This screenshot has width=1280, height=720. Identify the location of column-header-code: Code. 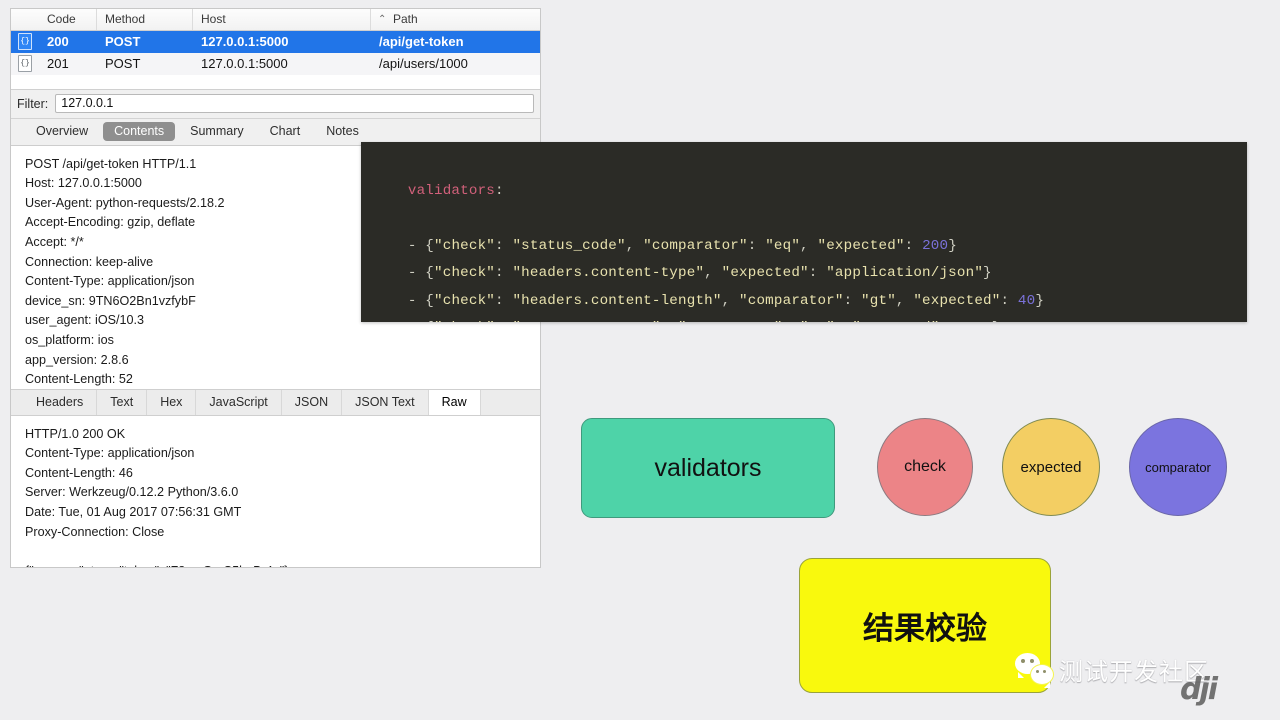
(68, 19).